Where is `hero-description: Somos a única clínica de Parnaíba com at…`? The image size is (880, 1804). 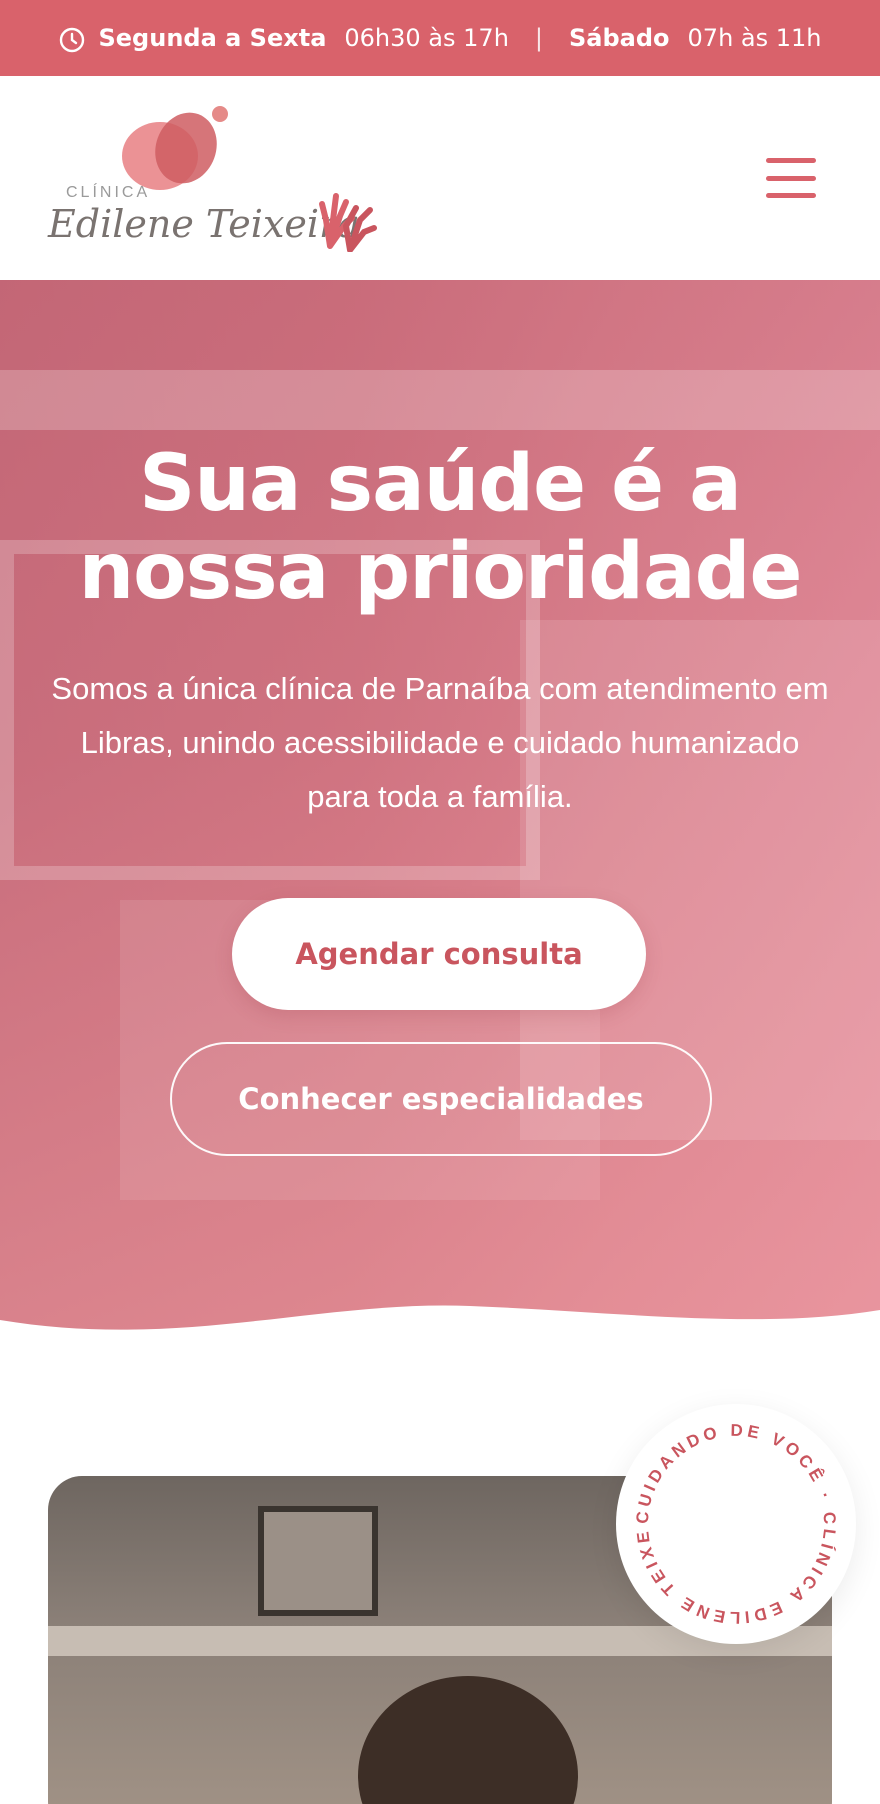
hero-description: Somos a única clínica de Parnaíba com at… is located at coordinates (440, 742).